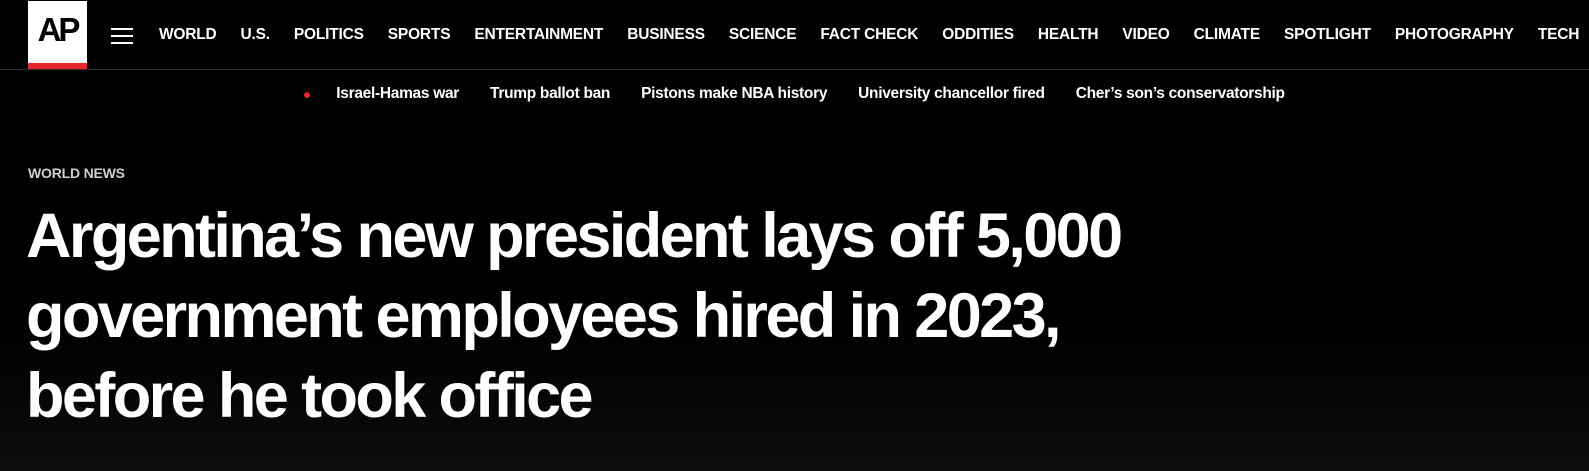  Describe the element at coordinates (869, 35) in the screenshot. I see `nav-item-fact-check: FACT CHECK` at that location.